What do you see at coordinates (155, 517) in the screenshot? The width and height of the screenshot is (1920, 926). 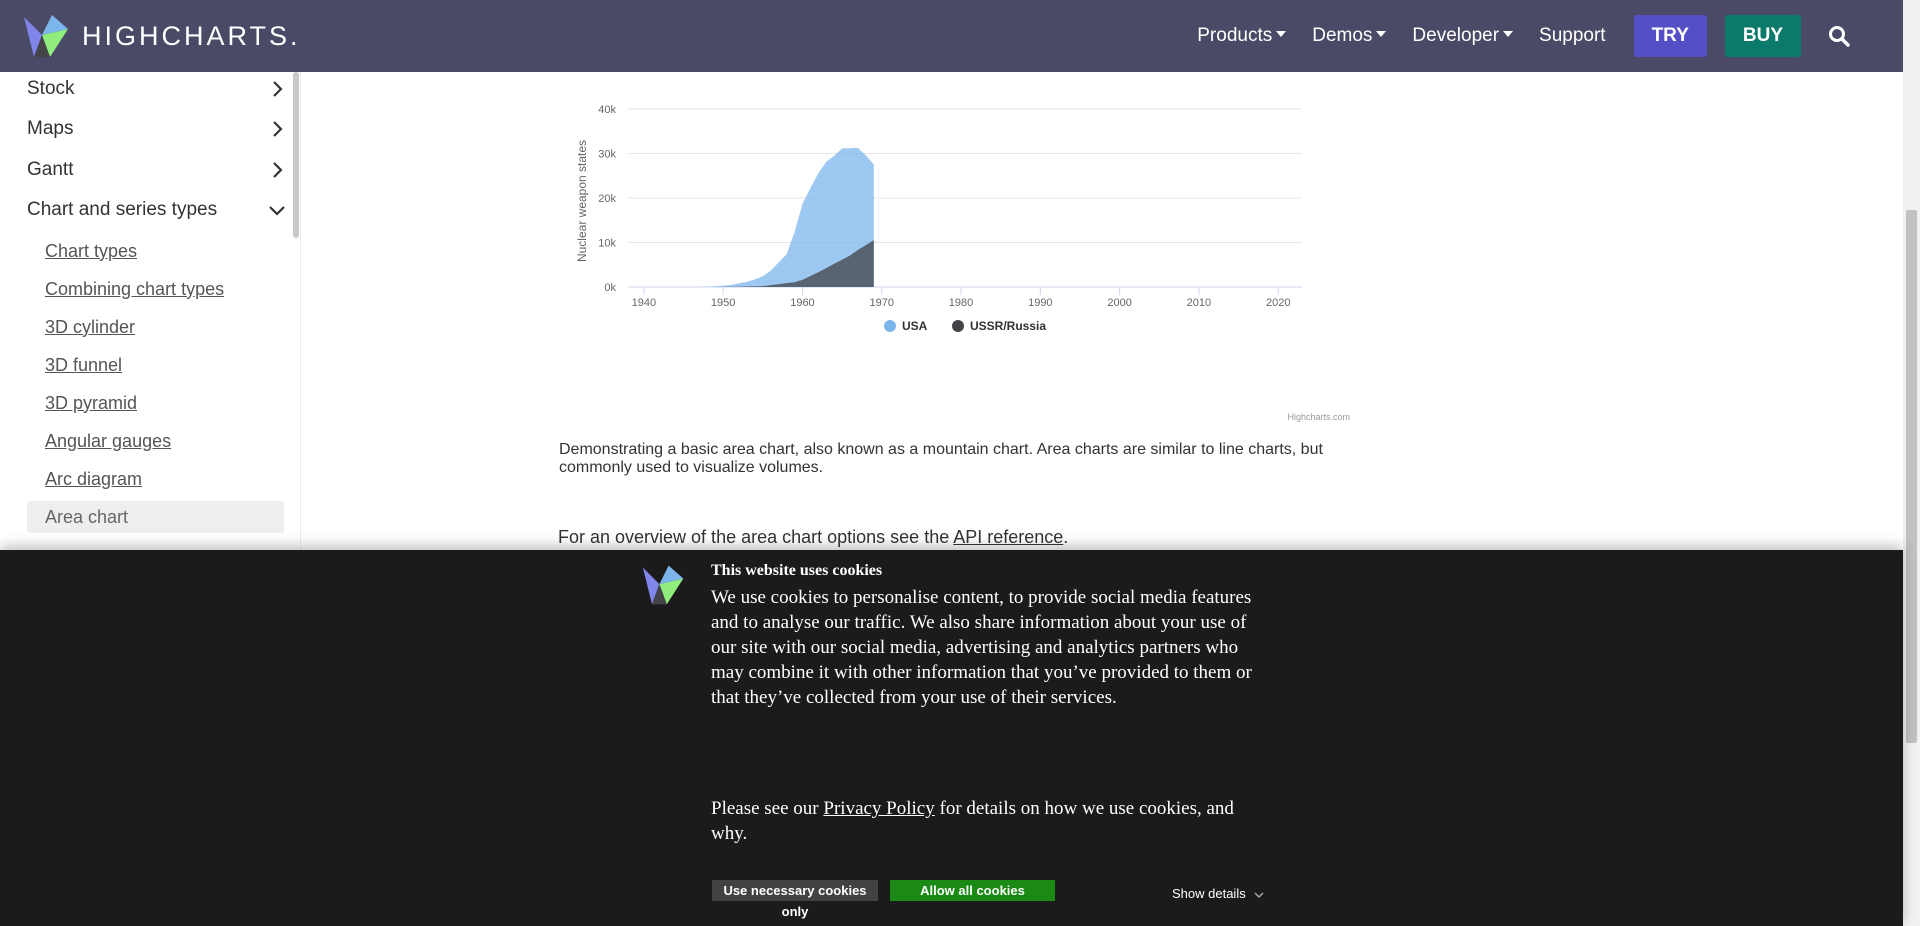 I see `sidebar-subitem-area-chart: Area chart` at bounding box center [155, 517].